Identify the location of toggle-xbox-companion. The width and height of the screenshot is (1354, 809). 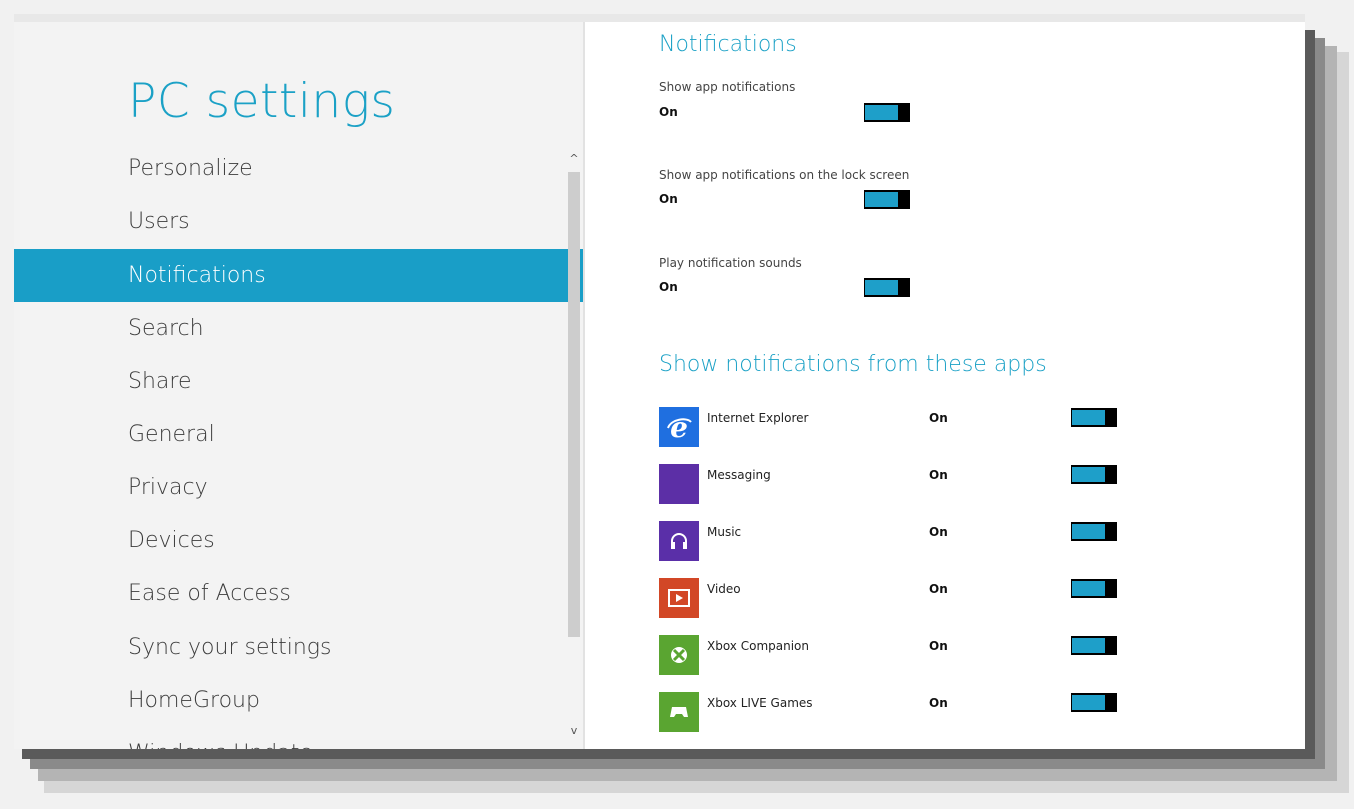
(1094, 645).